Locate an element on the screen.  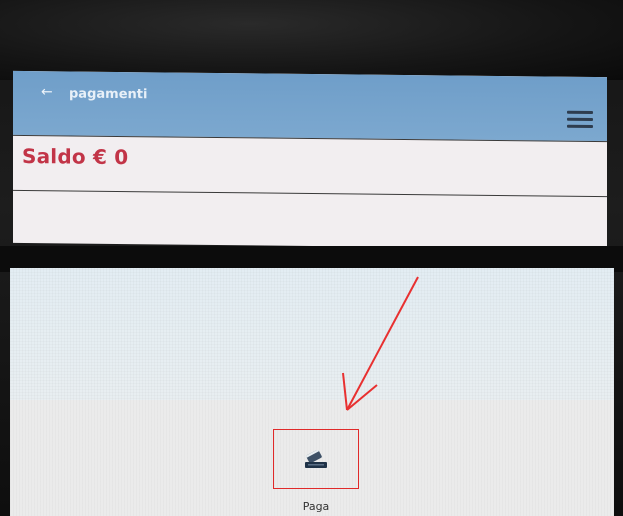
page-title: pagamenti is located at coordinates (108, 94).